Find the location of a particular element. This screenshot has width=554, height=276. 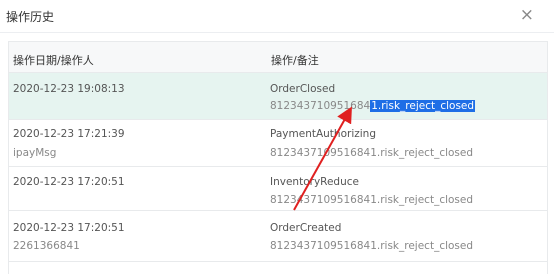

row-operation: InventoryReduce is located at coordinates (314, 182).